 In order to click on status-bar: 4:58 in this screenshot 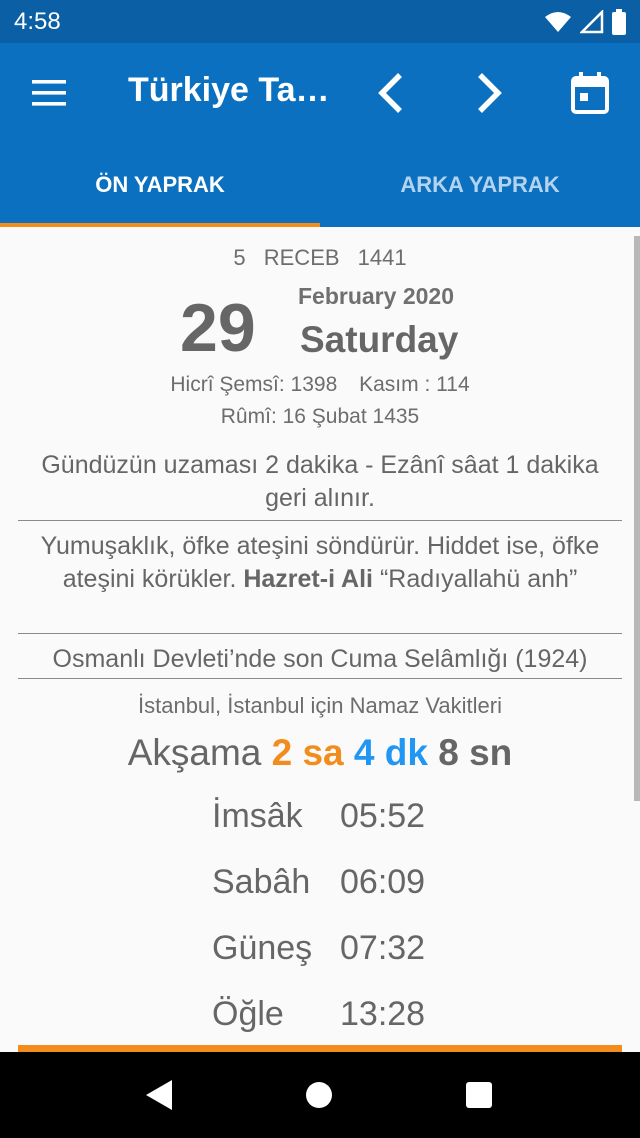, I will do `click(320, 21)`.